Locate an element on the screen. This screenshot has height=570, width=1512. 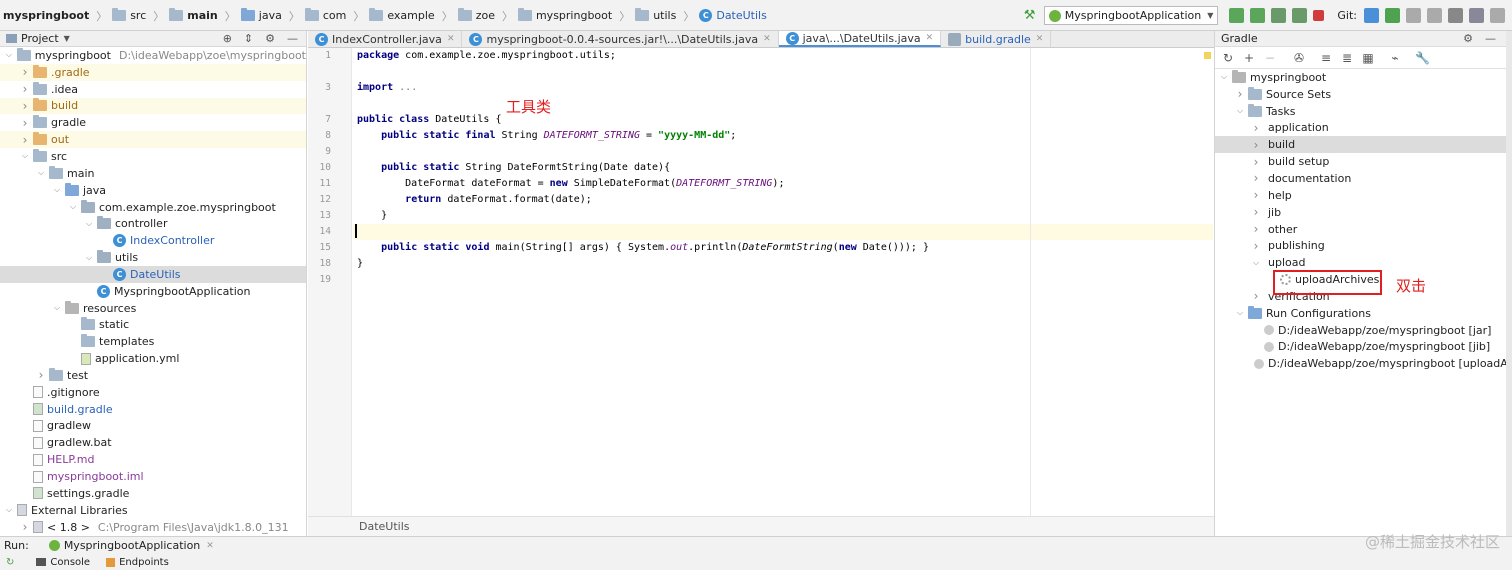
editor-tab: build.gradle ✕ is located at coordinates (996, 39).